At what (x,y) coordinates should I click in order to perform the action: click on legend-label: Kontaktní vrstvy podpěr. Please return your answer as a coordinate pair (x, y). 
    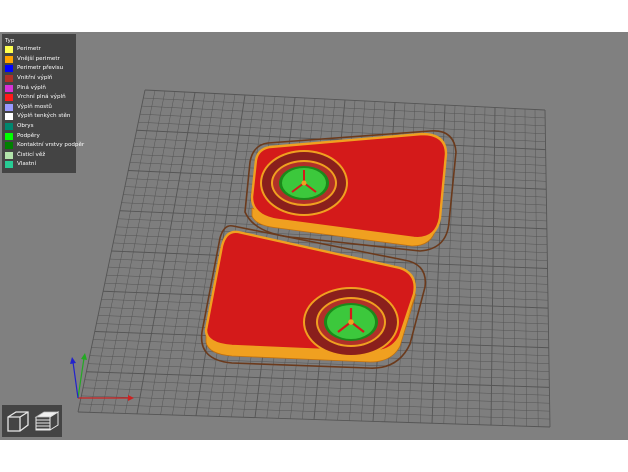
    Looking at the image, I should click on (51, 145).